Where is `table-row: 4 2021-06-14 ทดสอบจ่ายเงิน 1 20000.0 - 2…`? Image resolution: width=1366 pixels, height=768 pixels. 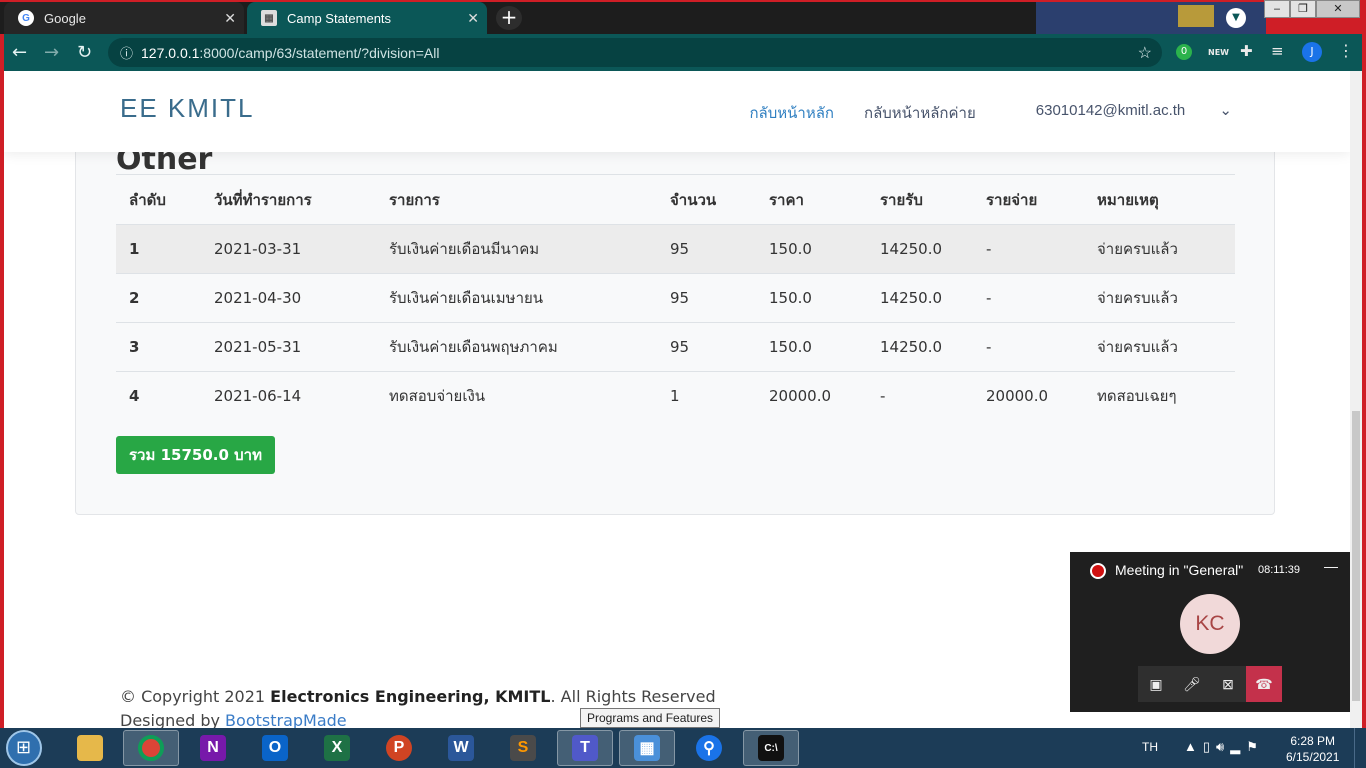 table-row: 4 2021-06-14 ทดสอบจ่ายเงิน 1 20000.0 - 2… is located at coordinates (675, 396).